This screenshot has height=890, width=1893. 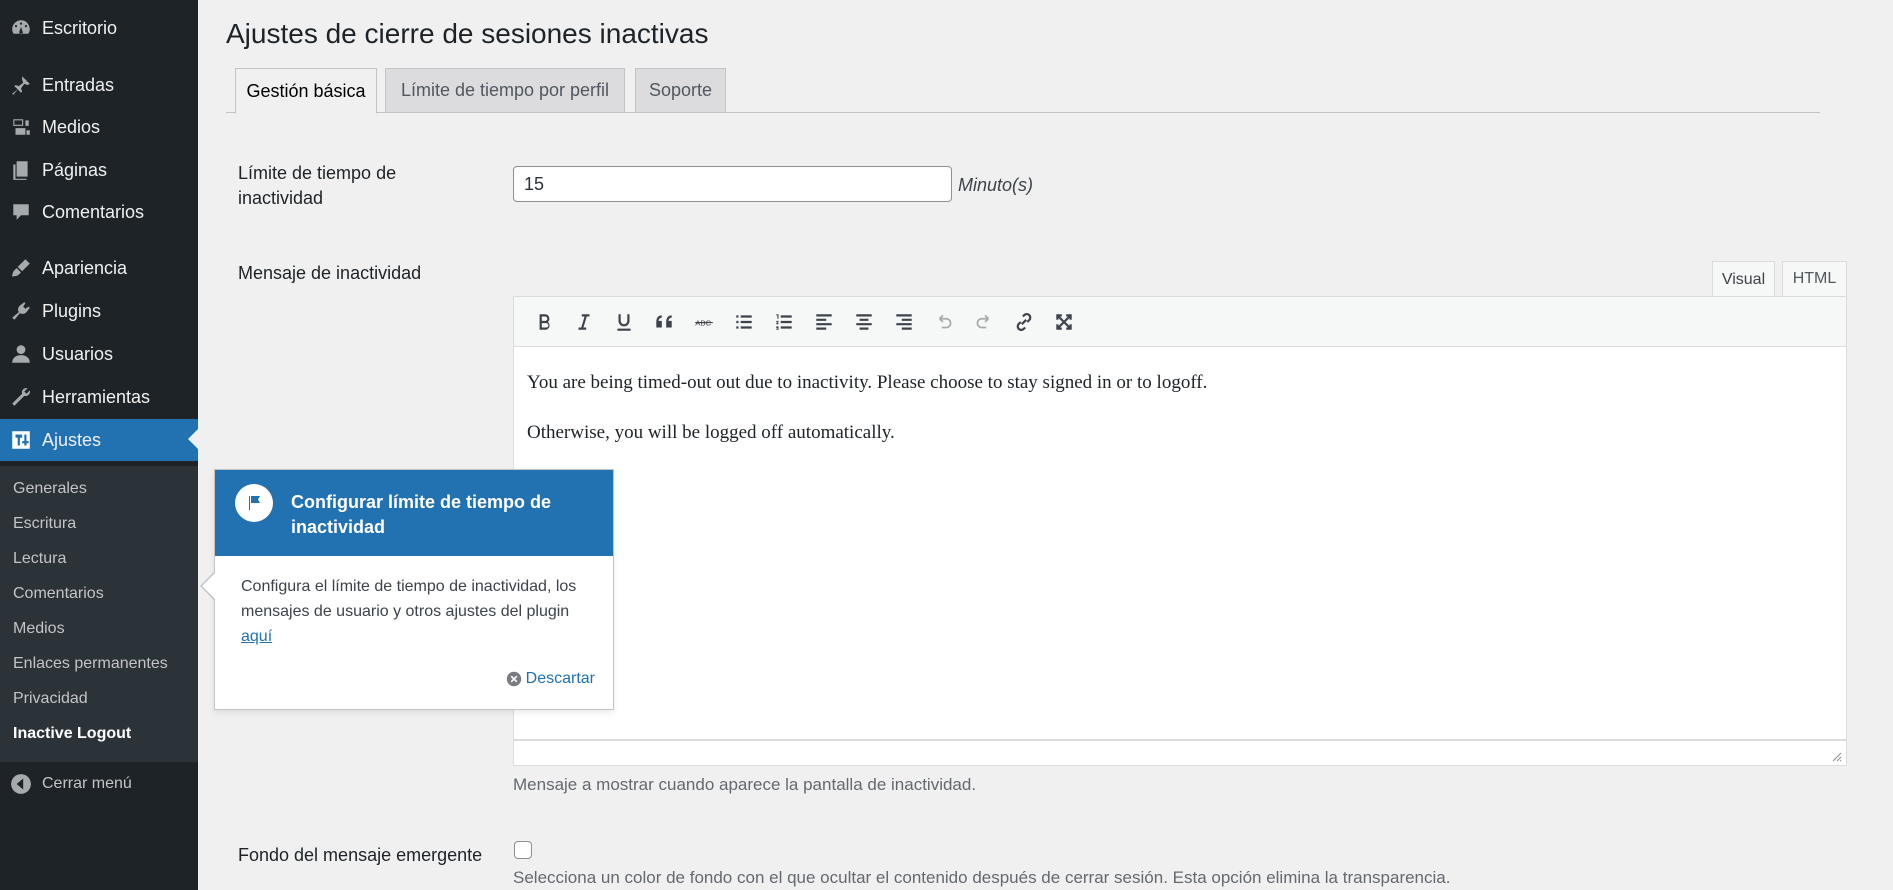 I want to click on sidebar-item-label: Entradas, so click(x=78, y=84).